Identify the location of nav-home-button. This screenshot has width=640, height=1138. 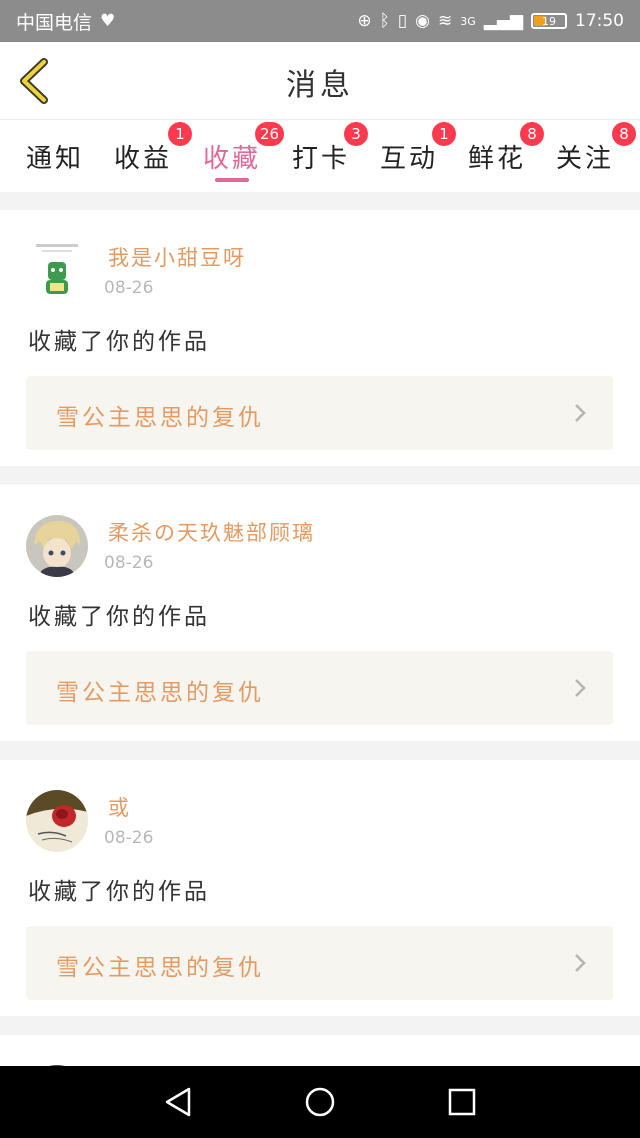
(320, 1102).